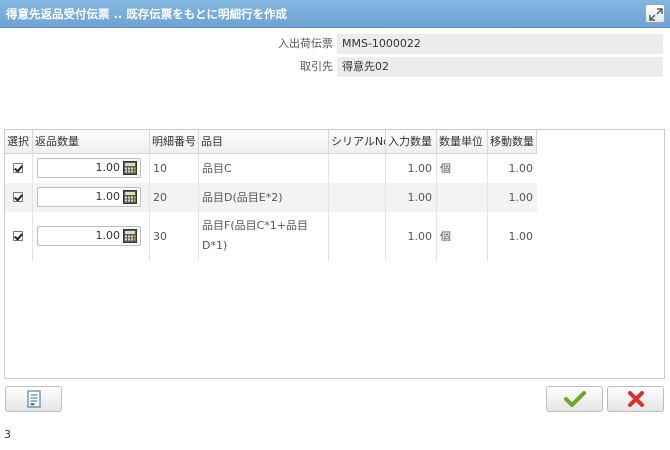  What do you see at coordinates (462, 197) in the screenshot?
I see `unit-cell` at bounding box center [462, 197].